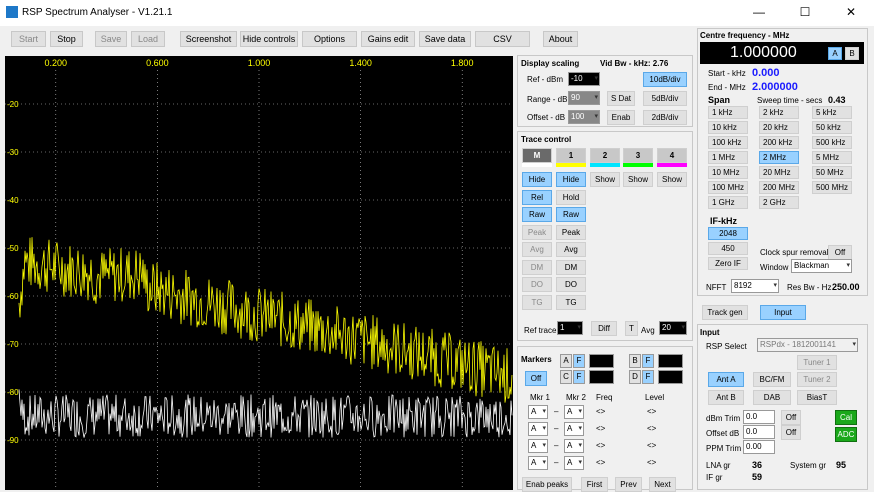 The image size is (874, 492). What do you see at coordinates (759, 13) in the screenshot?
I see `minimize-button: —` at bounding box center [759, 13].